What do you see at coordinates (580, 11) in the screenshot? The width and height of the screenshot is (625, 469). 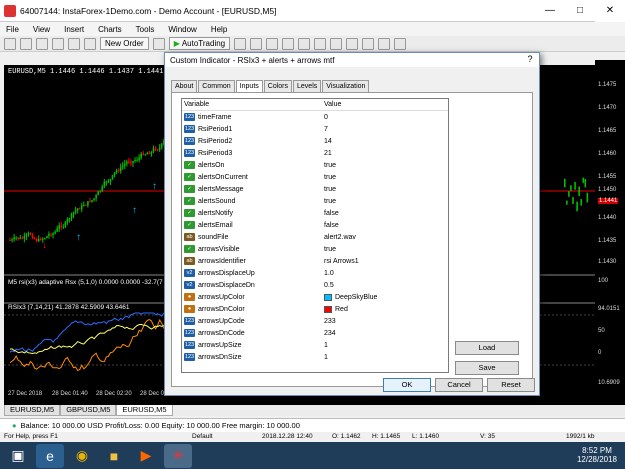 I see `maximize-button: □` at bounding box center [580, 11].